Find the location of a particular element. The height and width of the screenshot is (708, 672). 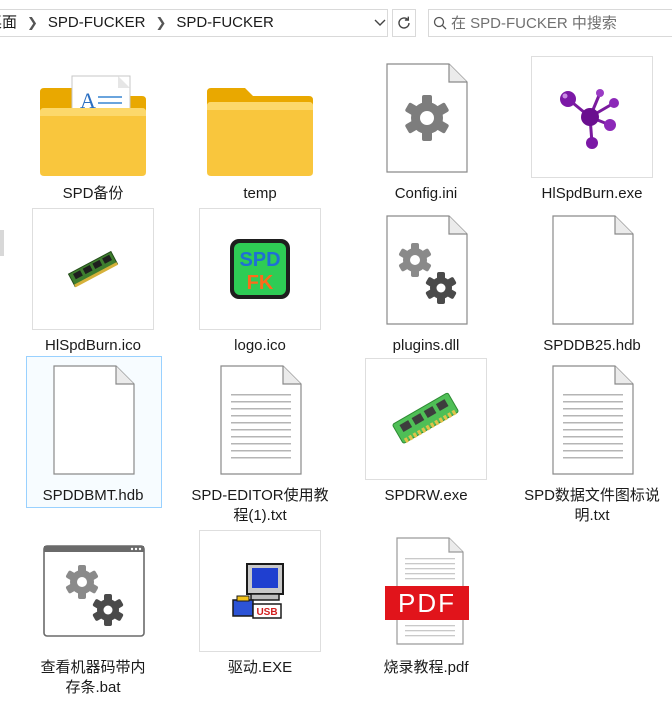

logo-text-spd: SPD is located at coordinates (259, 260).